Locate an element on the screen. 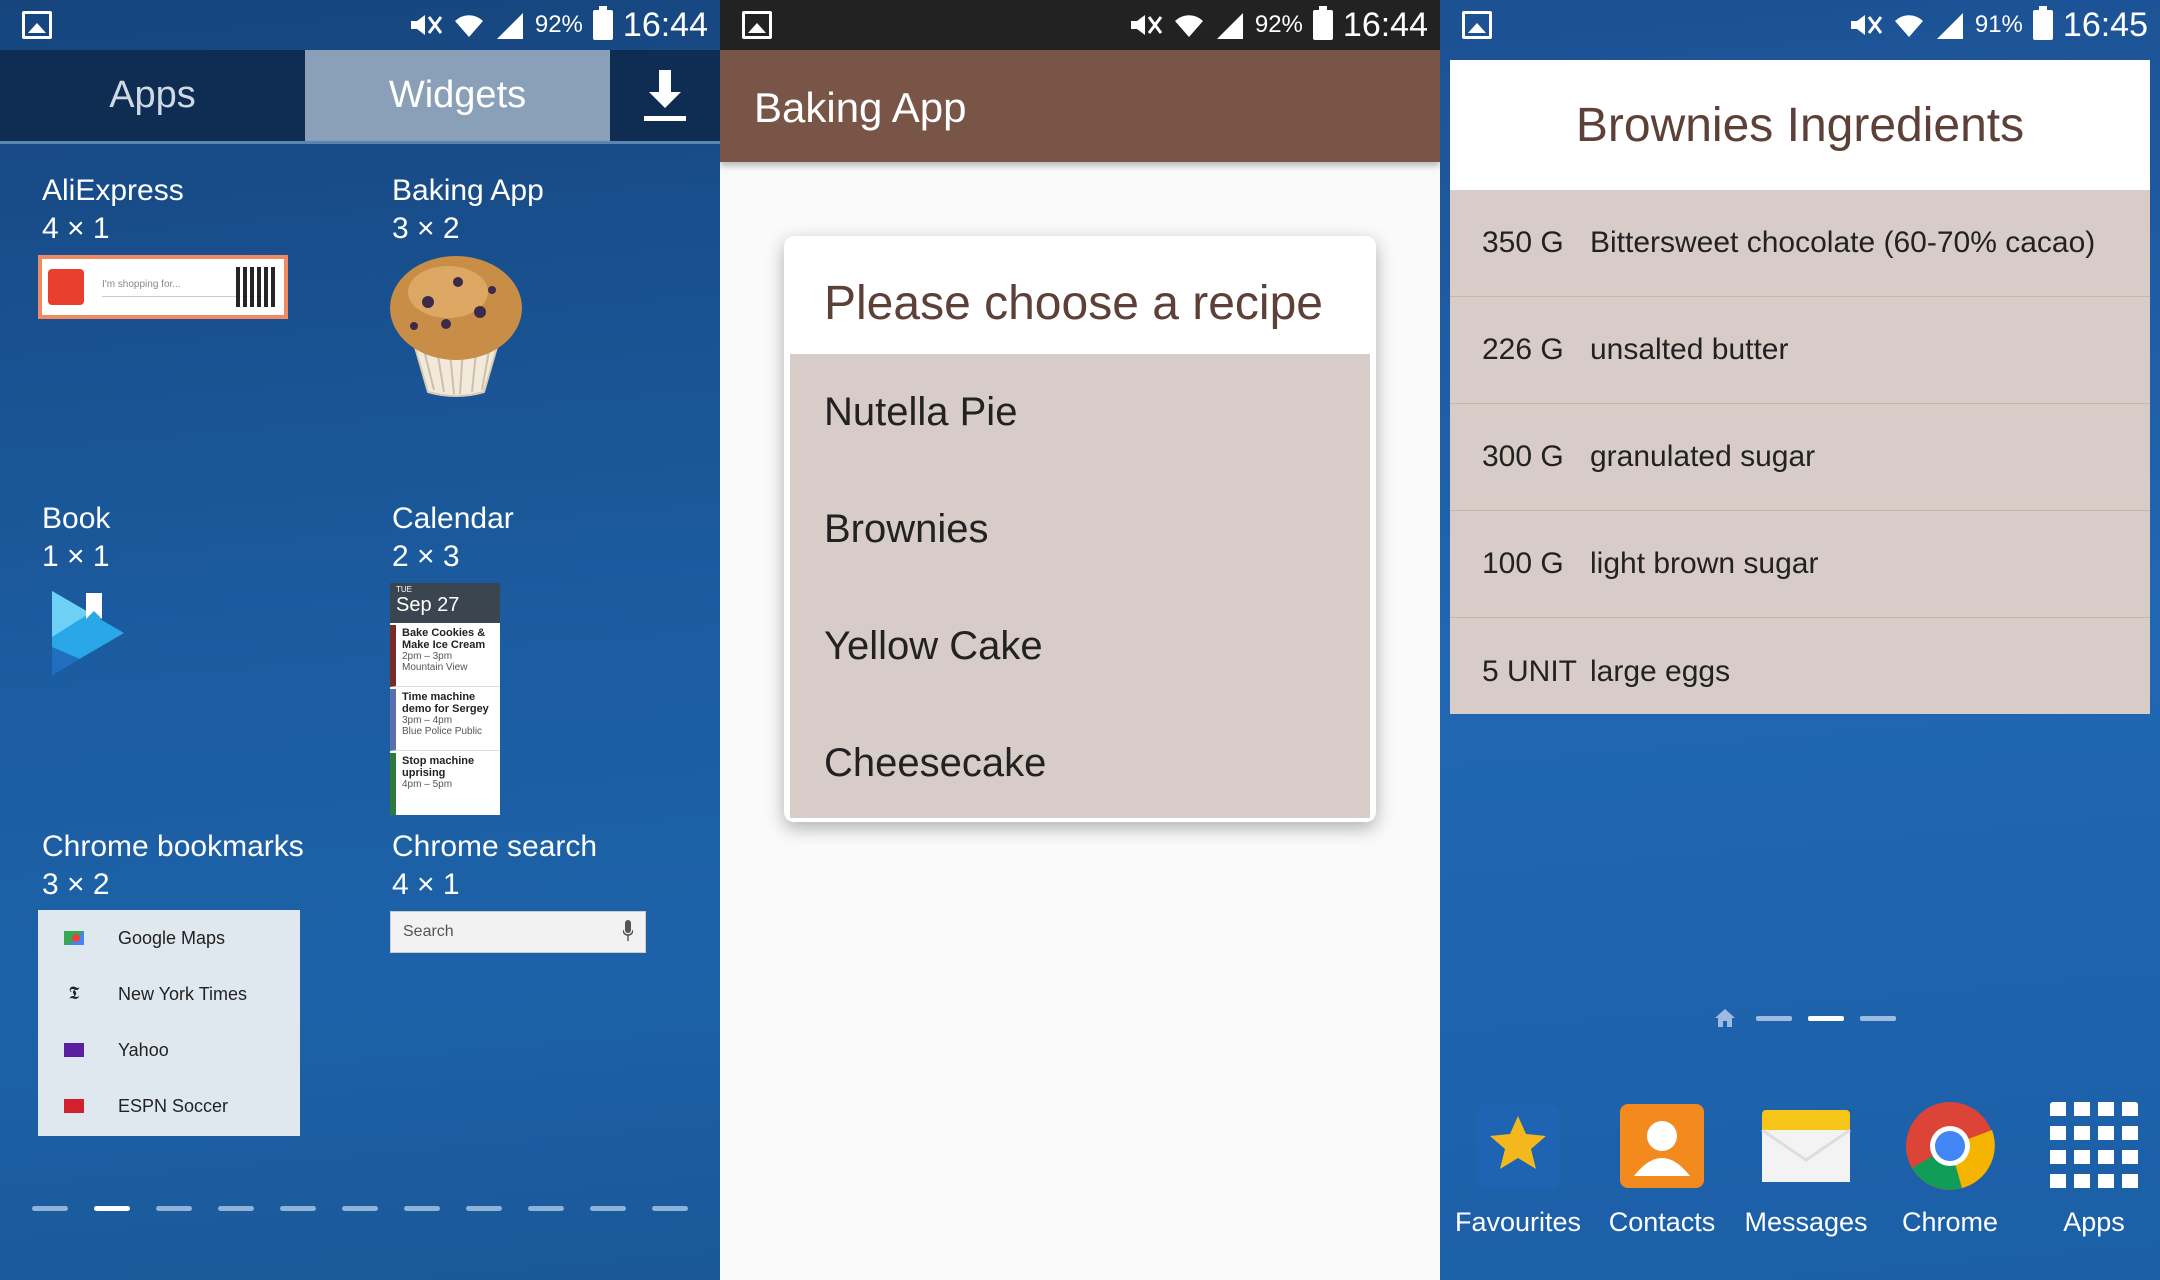  tab-widgets: Widgets is located at coordinates (457, 95).